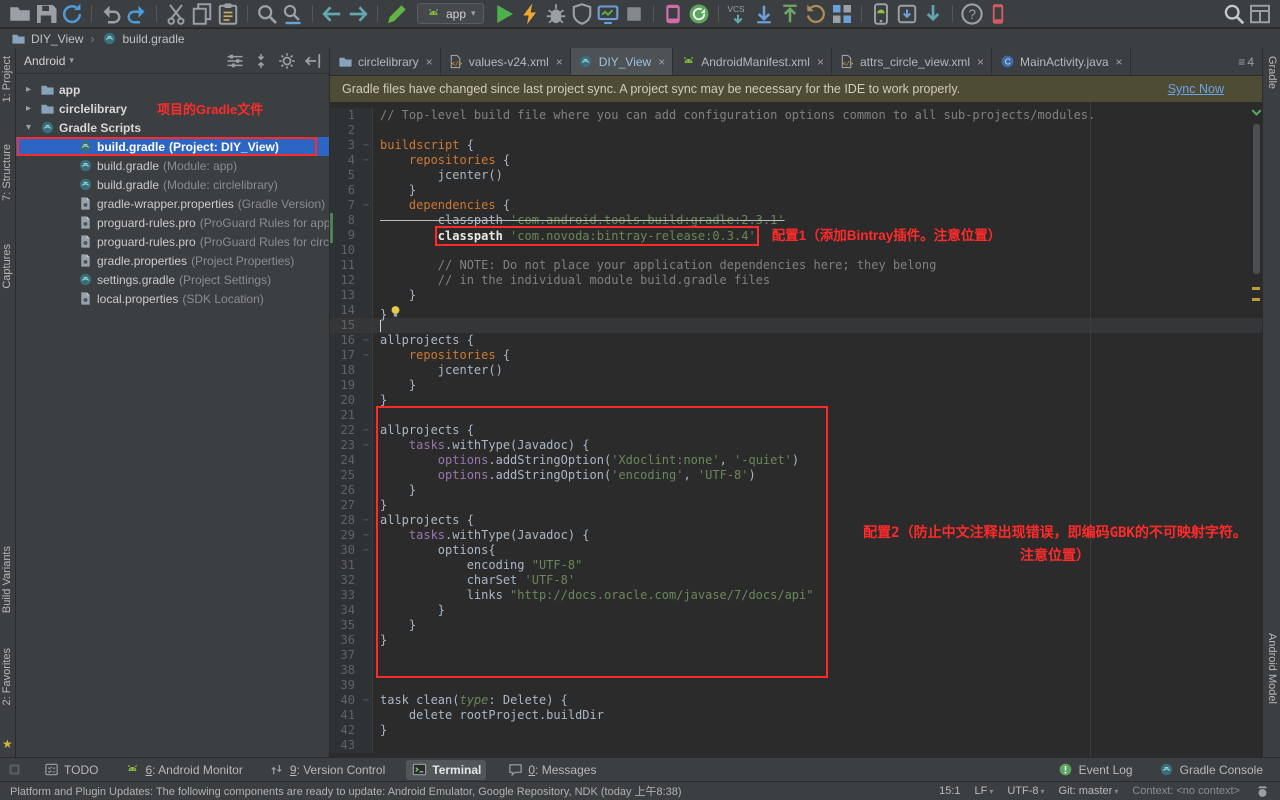 The width and height of the screenshot is (1280, 800). I want to click on code-line-37: 37, so click(796, 655).